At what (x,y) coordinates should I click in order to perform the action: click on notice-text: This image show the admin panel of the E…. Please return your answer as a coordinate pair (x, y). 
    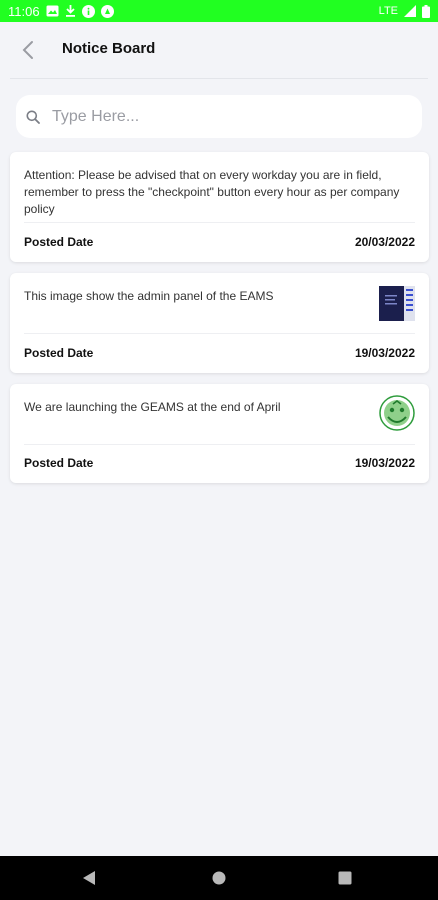
    Looking at the image, I should click on (149, 296).